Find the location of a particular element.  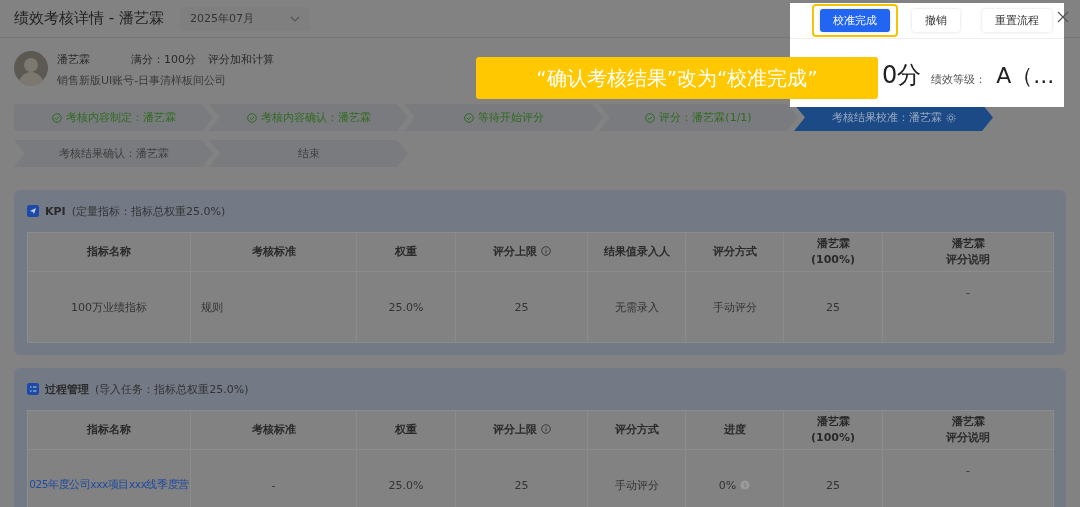

process-step: 考核内容制定：潘艺霖 is located at coordinates (113, 117).